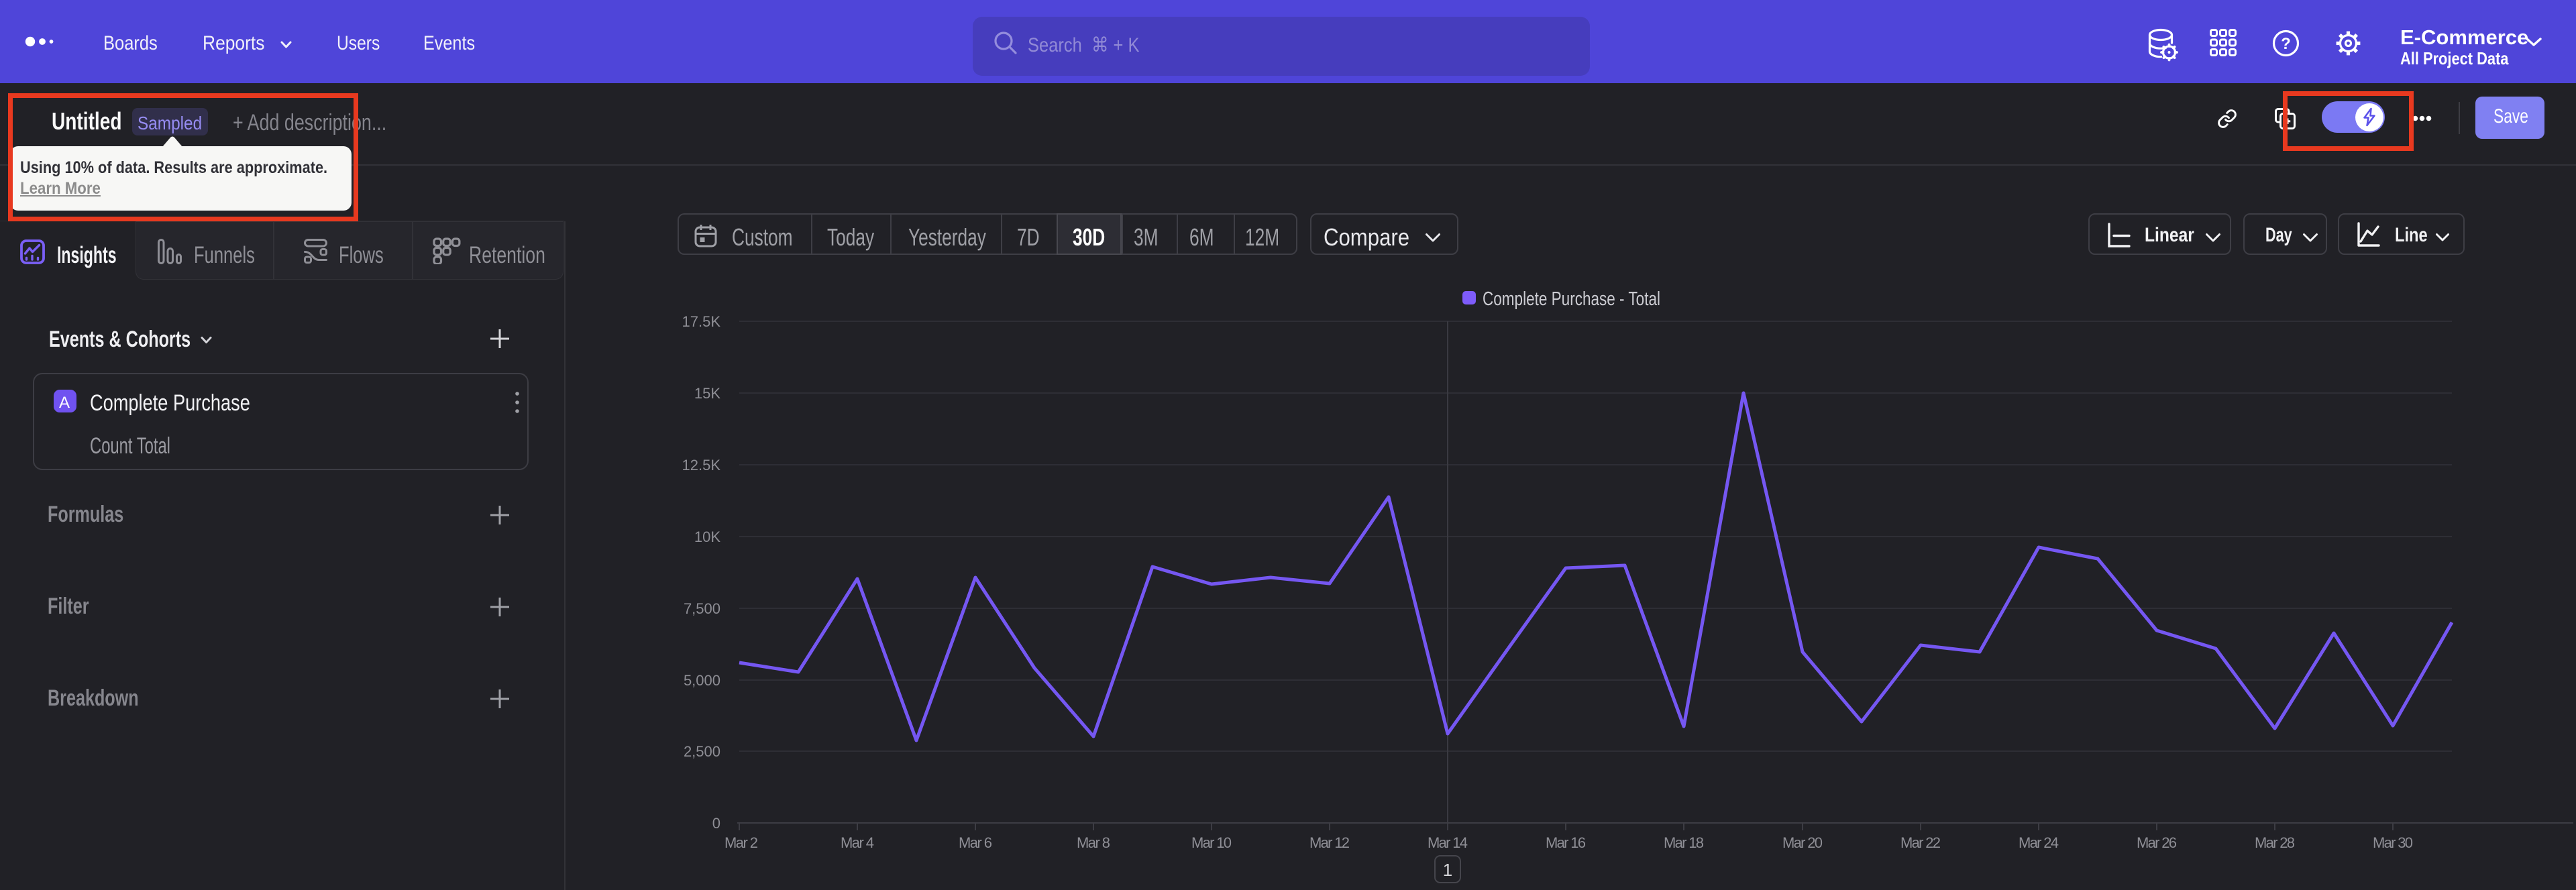 This screenshot has width=2576, height=890. What do you see at coordinates (1093, 842) in the screenshot?
I see `svg-text: Mar 8` at bounding box center [1093, 842].